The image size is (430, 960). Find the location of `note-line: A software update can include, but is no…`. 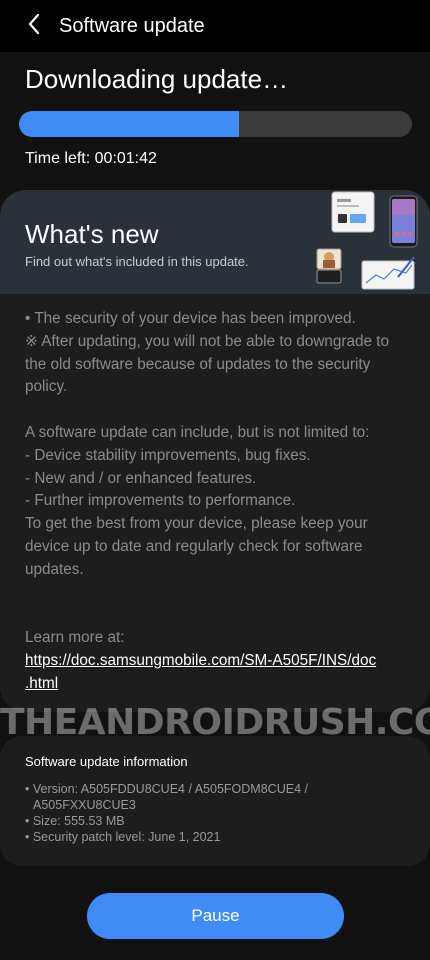

note-line: A software update can include, but is no… is located at coordinates (197, 432).